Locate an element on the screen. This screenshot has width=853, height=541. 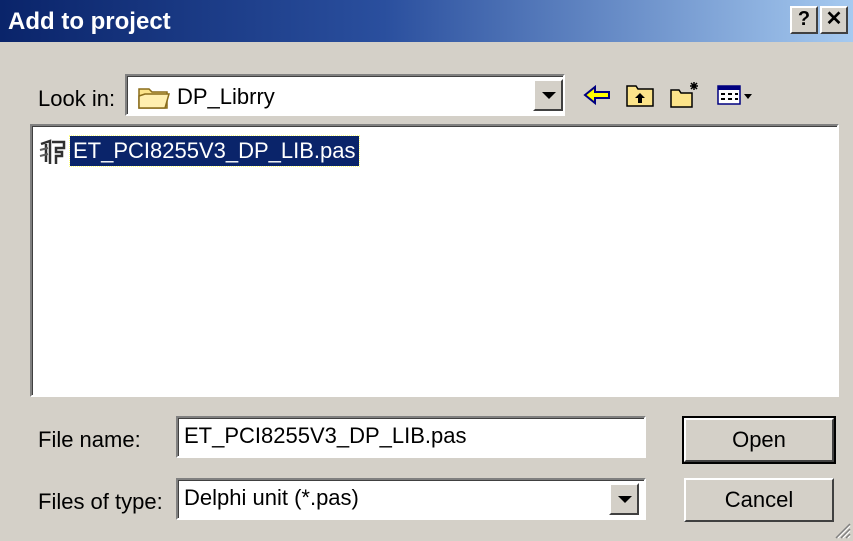
view-menu-icon is located at coordinates (735, 95).